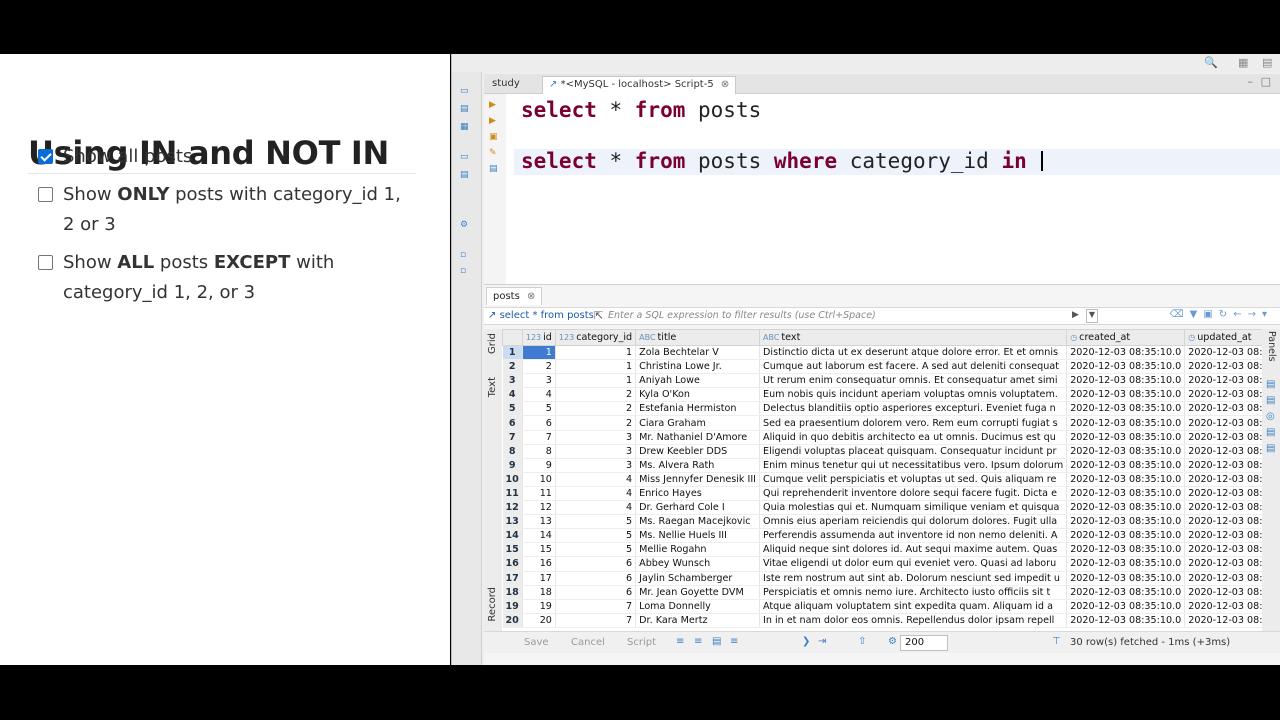  What do you see at coordinates (596, 606) in the screenshot?
I see `table-cell: 7` at bounding box center [596, 606].